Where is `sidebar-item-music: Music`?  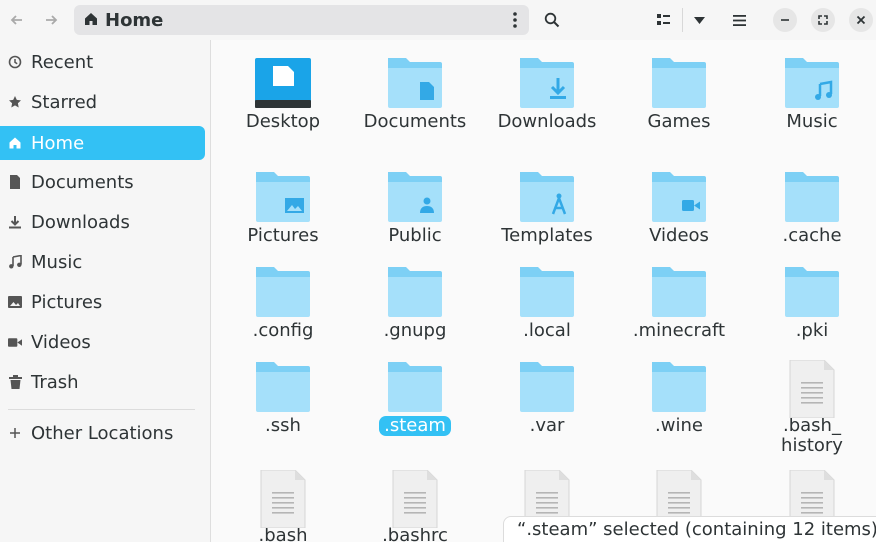
sidebar-item-music: Music is located at coordinates (102, 262).